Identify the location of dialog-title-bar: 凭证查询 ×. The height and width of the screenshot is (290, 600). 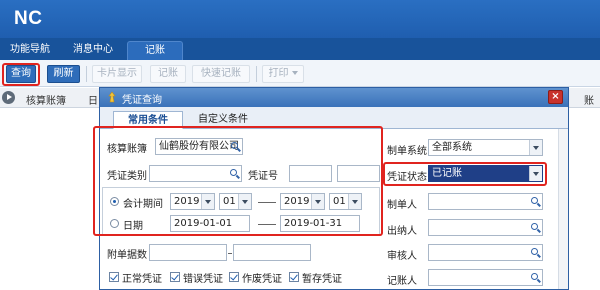
(334, 97).